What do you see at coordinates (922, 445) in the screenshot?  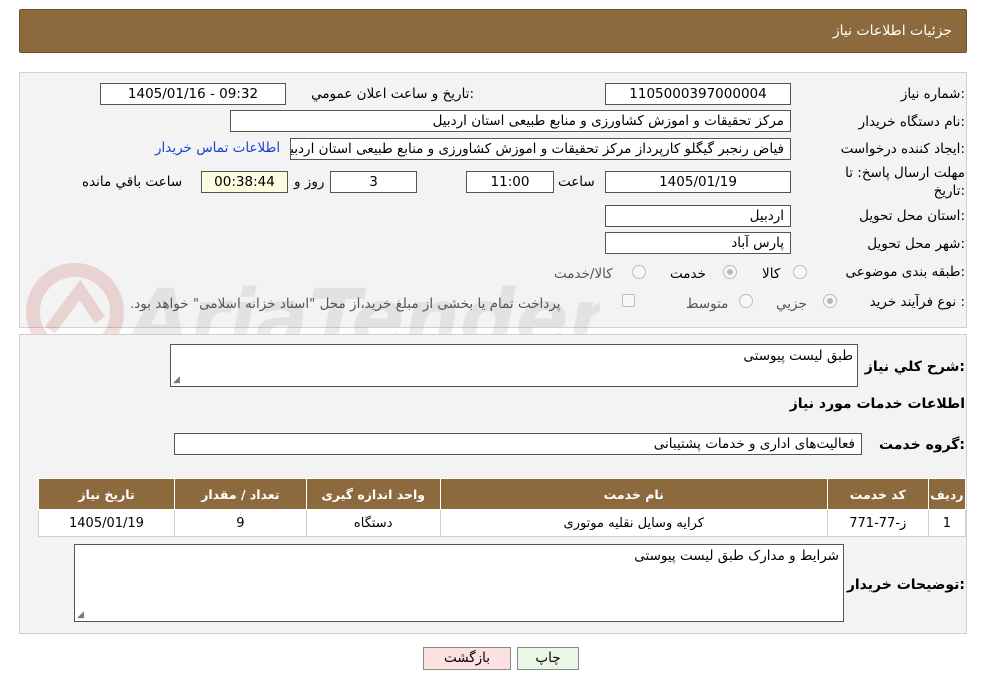 I see `service-group-label: گروه خدمت:` at bounding box center [922, 445].